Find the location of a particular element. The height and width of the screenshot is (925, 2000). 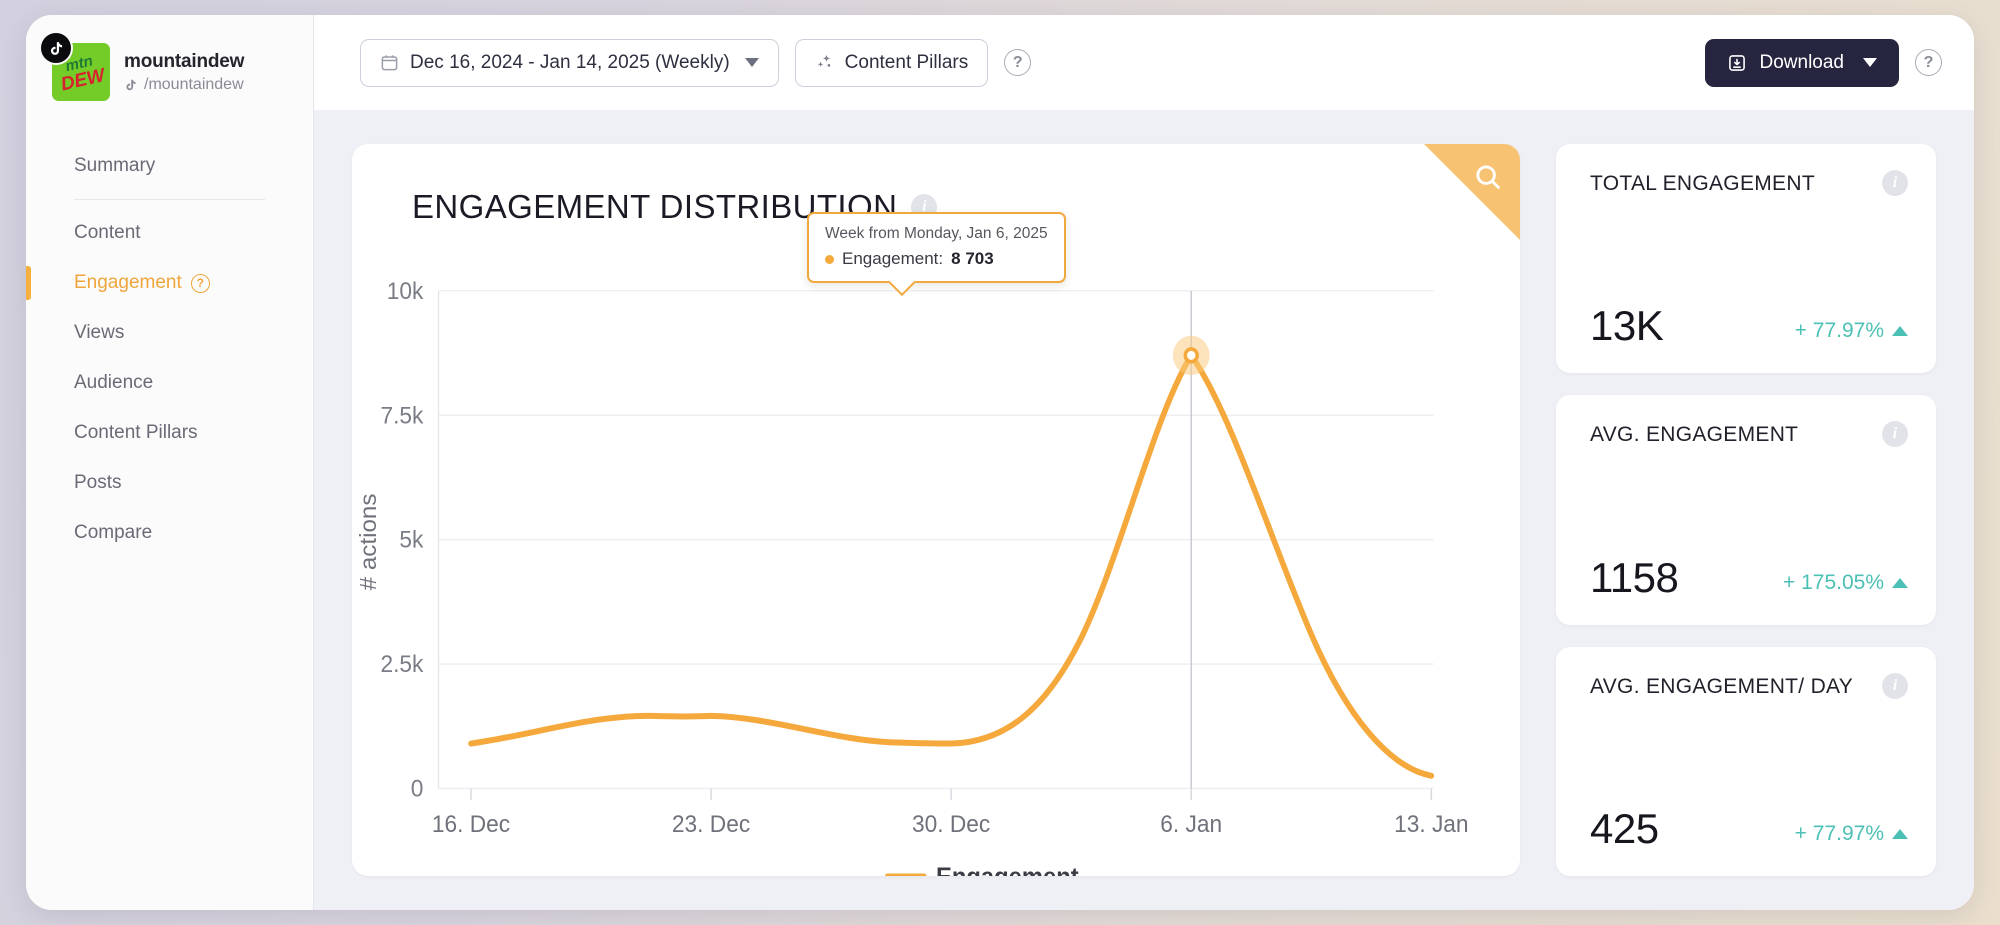

sidebar-item-engagement: Engagement ? is located at coordinates (169, 283).